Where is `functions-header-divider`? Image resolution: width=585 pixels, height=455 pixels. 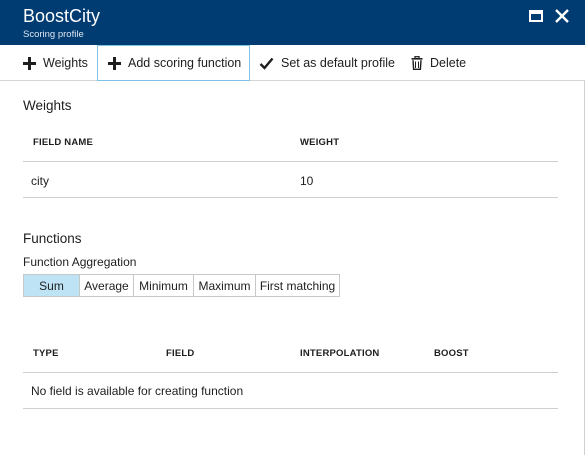 functions-header-divider is located at coordinates (290, 372).